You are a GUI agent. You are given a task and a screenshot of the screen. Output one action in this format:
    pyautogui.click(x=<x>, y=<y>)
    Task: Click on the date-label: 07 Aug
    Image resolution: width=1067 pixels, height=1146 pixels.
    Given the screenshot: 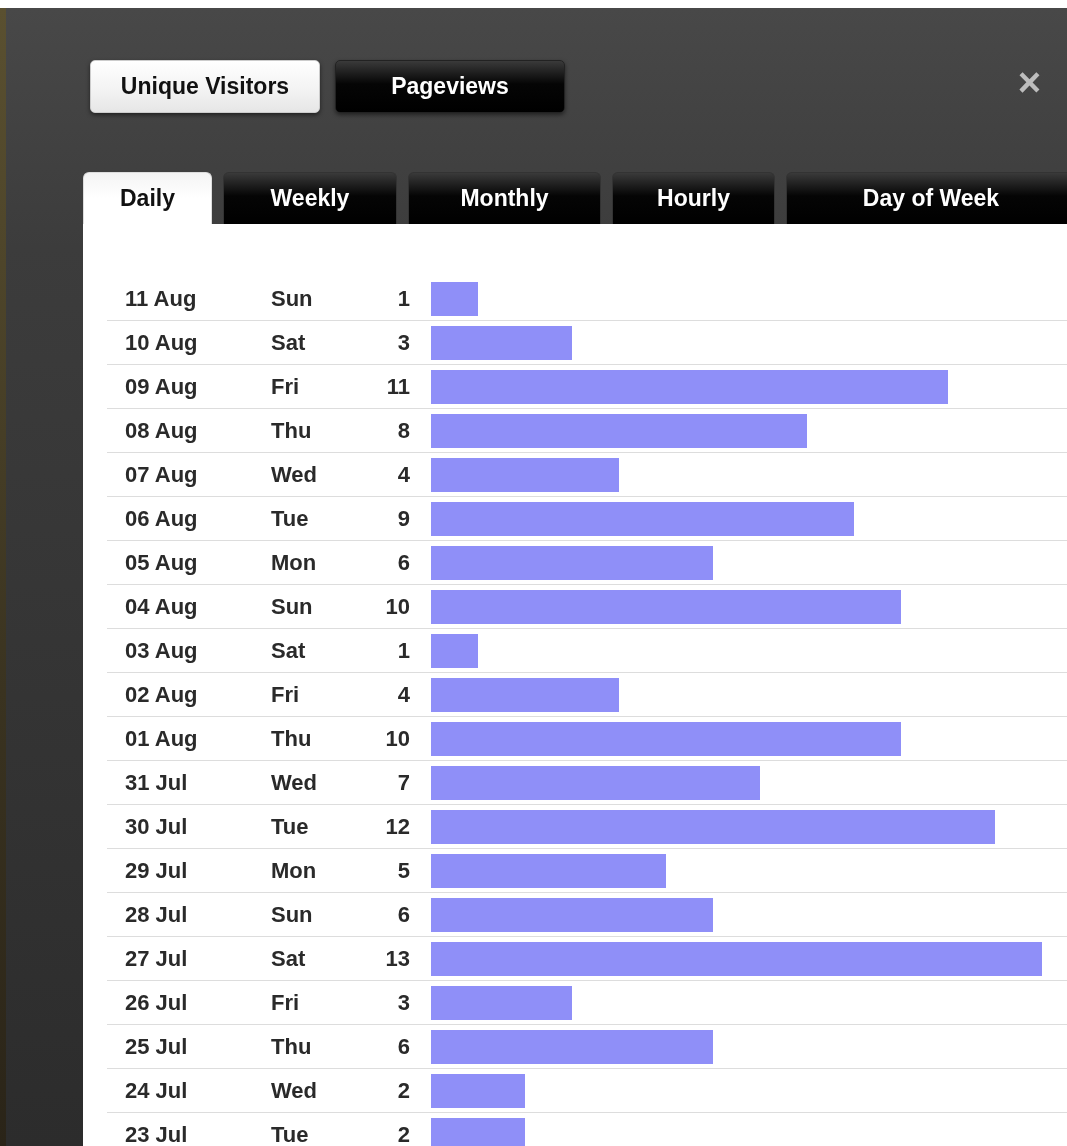 What is the action you would take?
    pyautogui.click(x=161, y=474)
    